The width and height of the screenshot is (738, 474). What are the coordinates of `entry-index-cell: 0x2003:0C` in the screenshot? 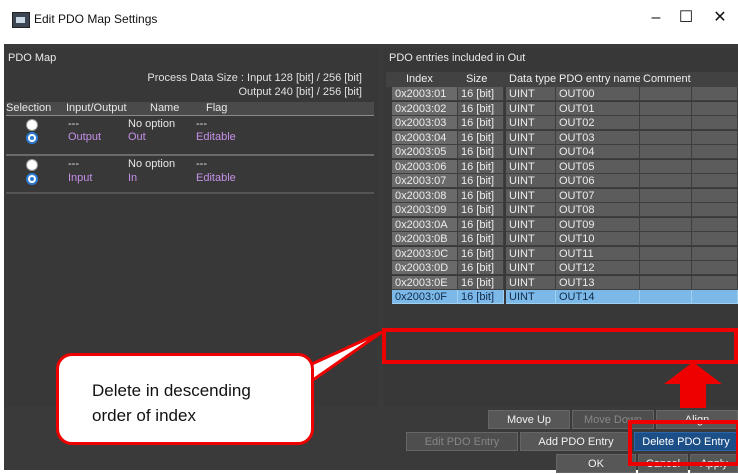 It's located at (425, 253).